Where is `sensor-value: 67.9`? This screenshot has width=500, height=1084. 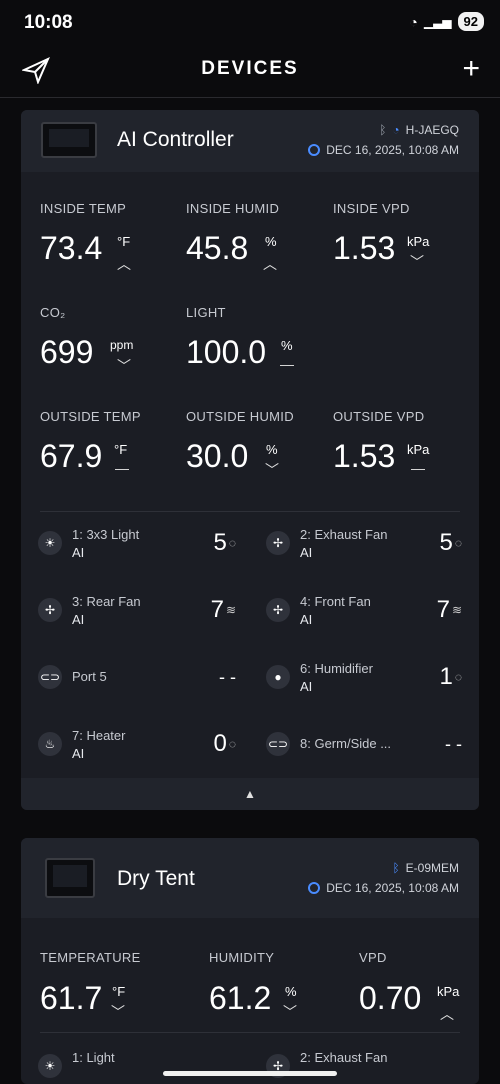
sensor-value: 67.9 is located at coordinates (71, 456).